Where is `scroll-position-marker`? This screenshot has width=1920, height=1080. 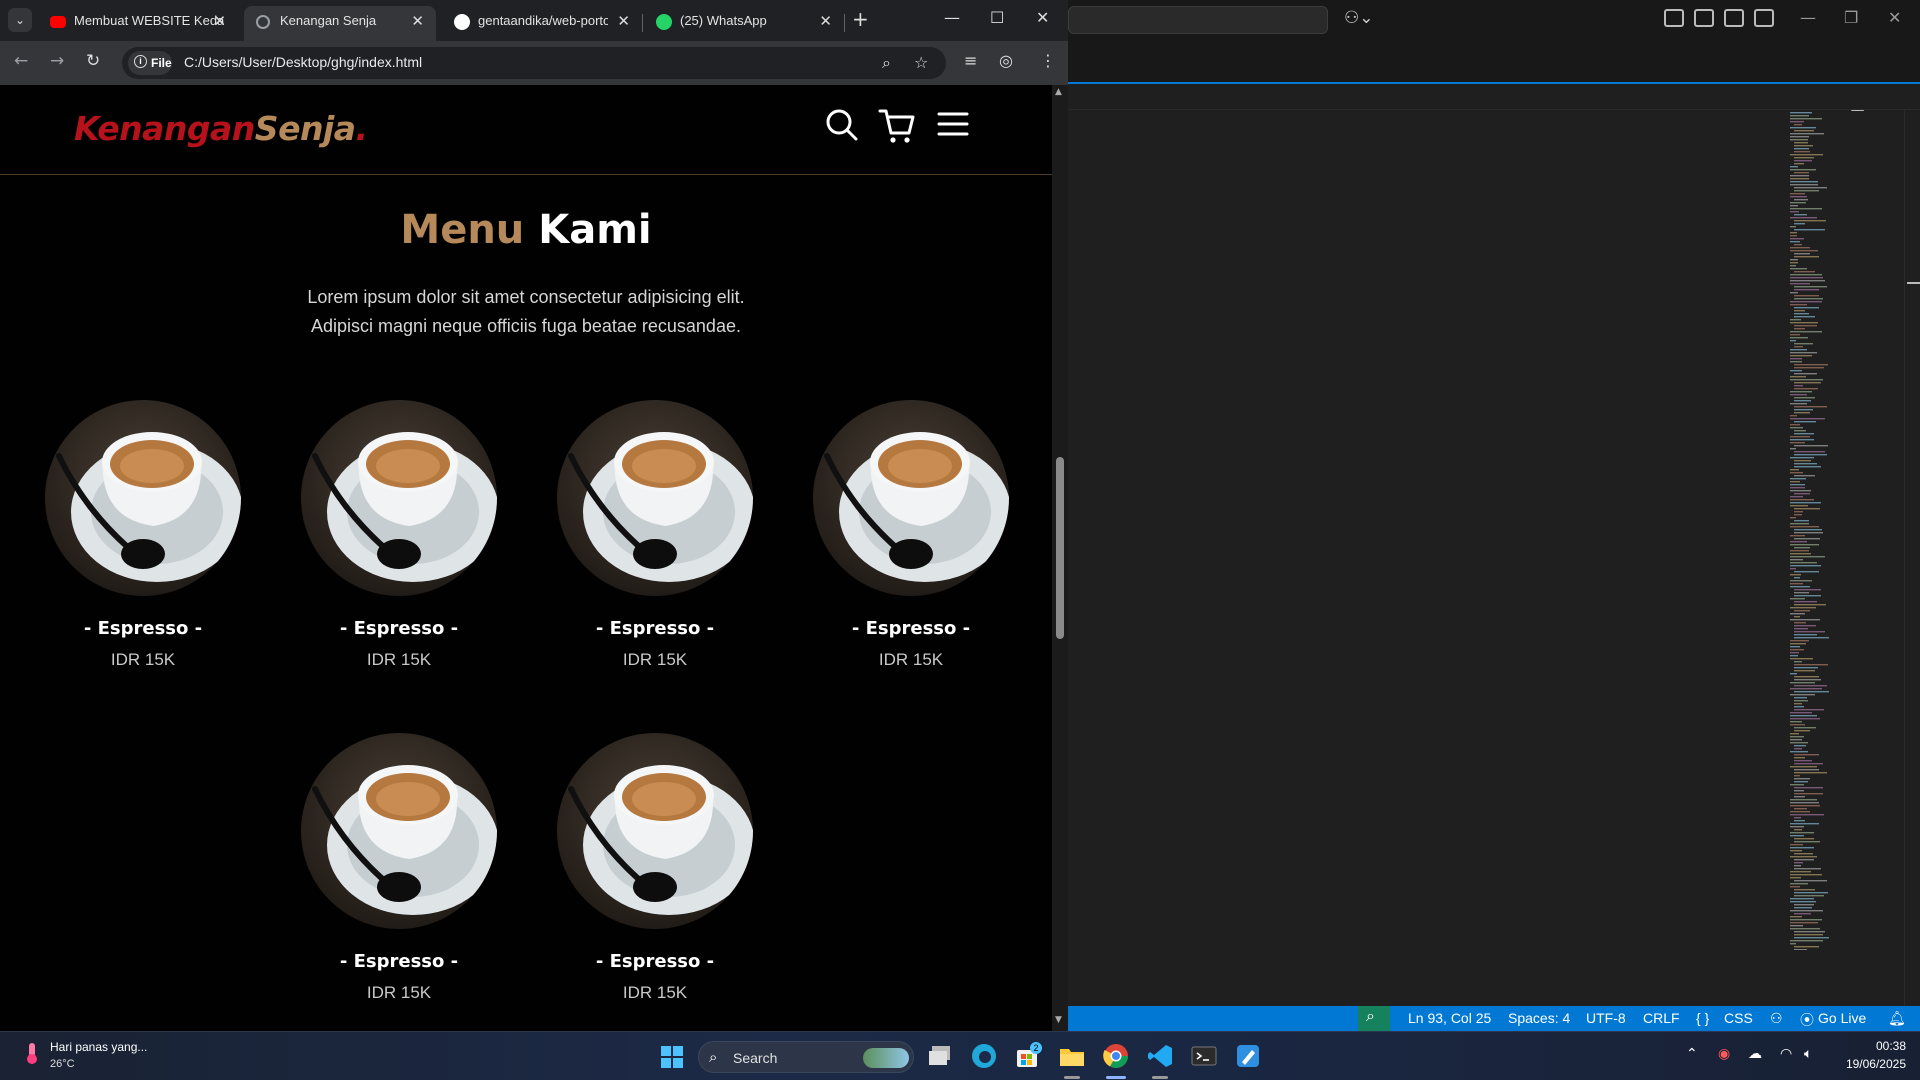 scroll-position-marker is located at coordinates (1913, 283).